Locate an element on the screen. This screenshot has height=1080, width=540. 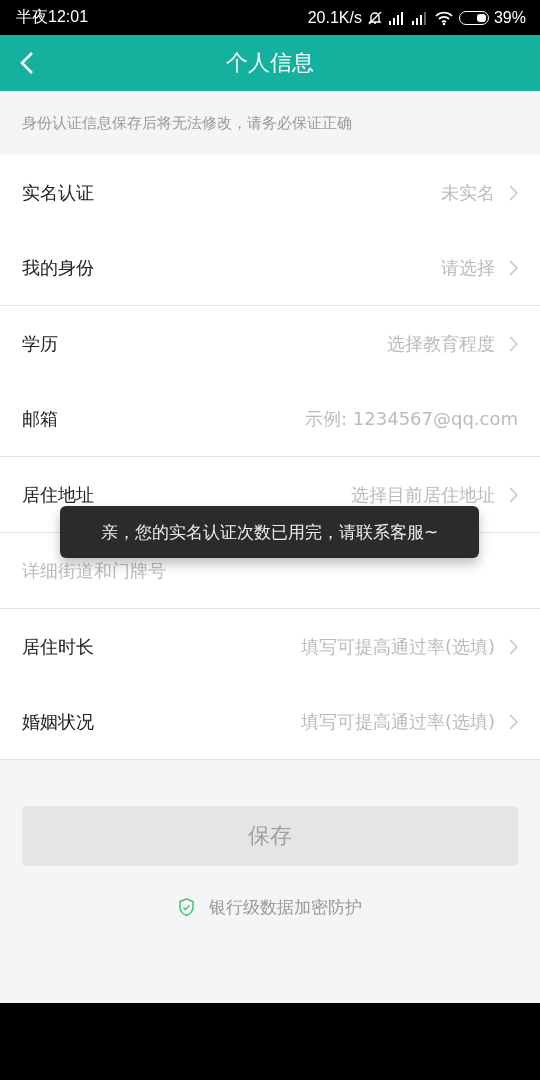
battery-percent: 39% is located at coordinates (509, 17).